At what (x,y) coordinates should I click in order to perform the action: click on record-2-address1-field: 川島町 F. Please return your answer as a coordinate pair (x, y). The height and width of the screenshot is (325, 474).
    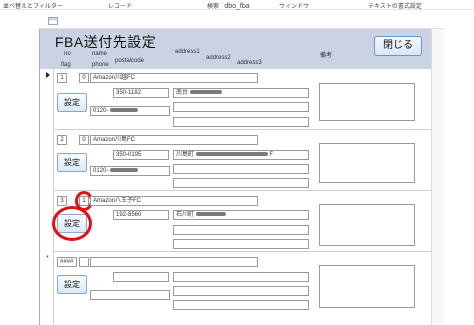
    Looking at the image, I should click on (241, 155).